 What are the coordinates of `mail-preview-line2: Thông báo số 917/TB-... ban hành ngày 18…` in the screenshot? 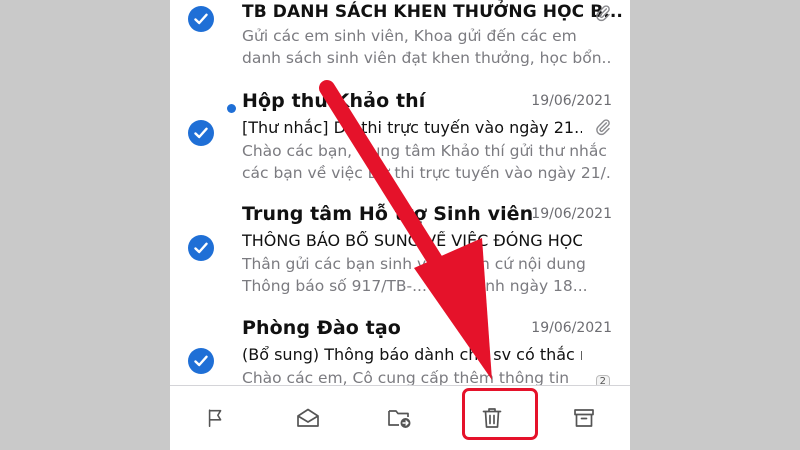 It's located at (415, 286).